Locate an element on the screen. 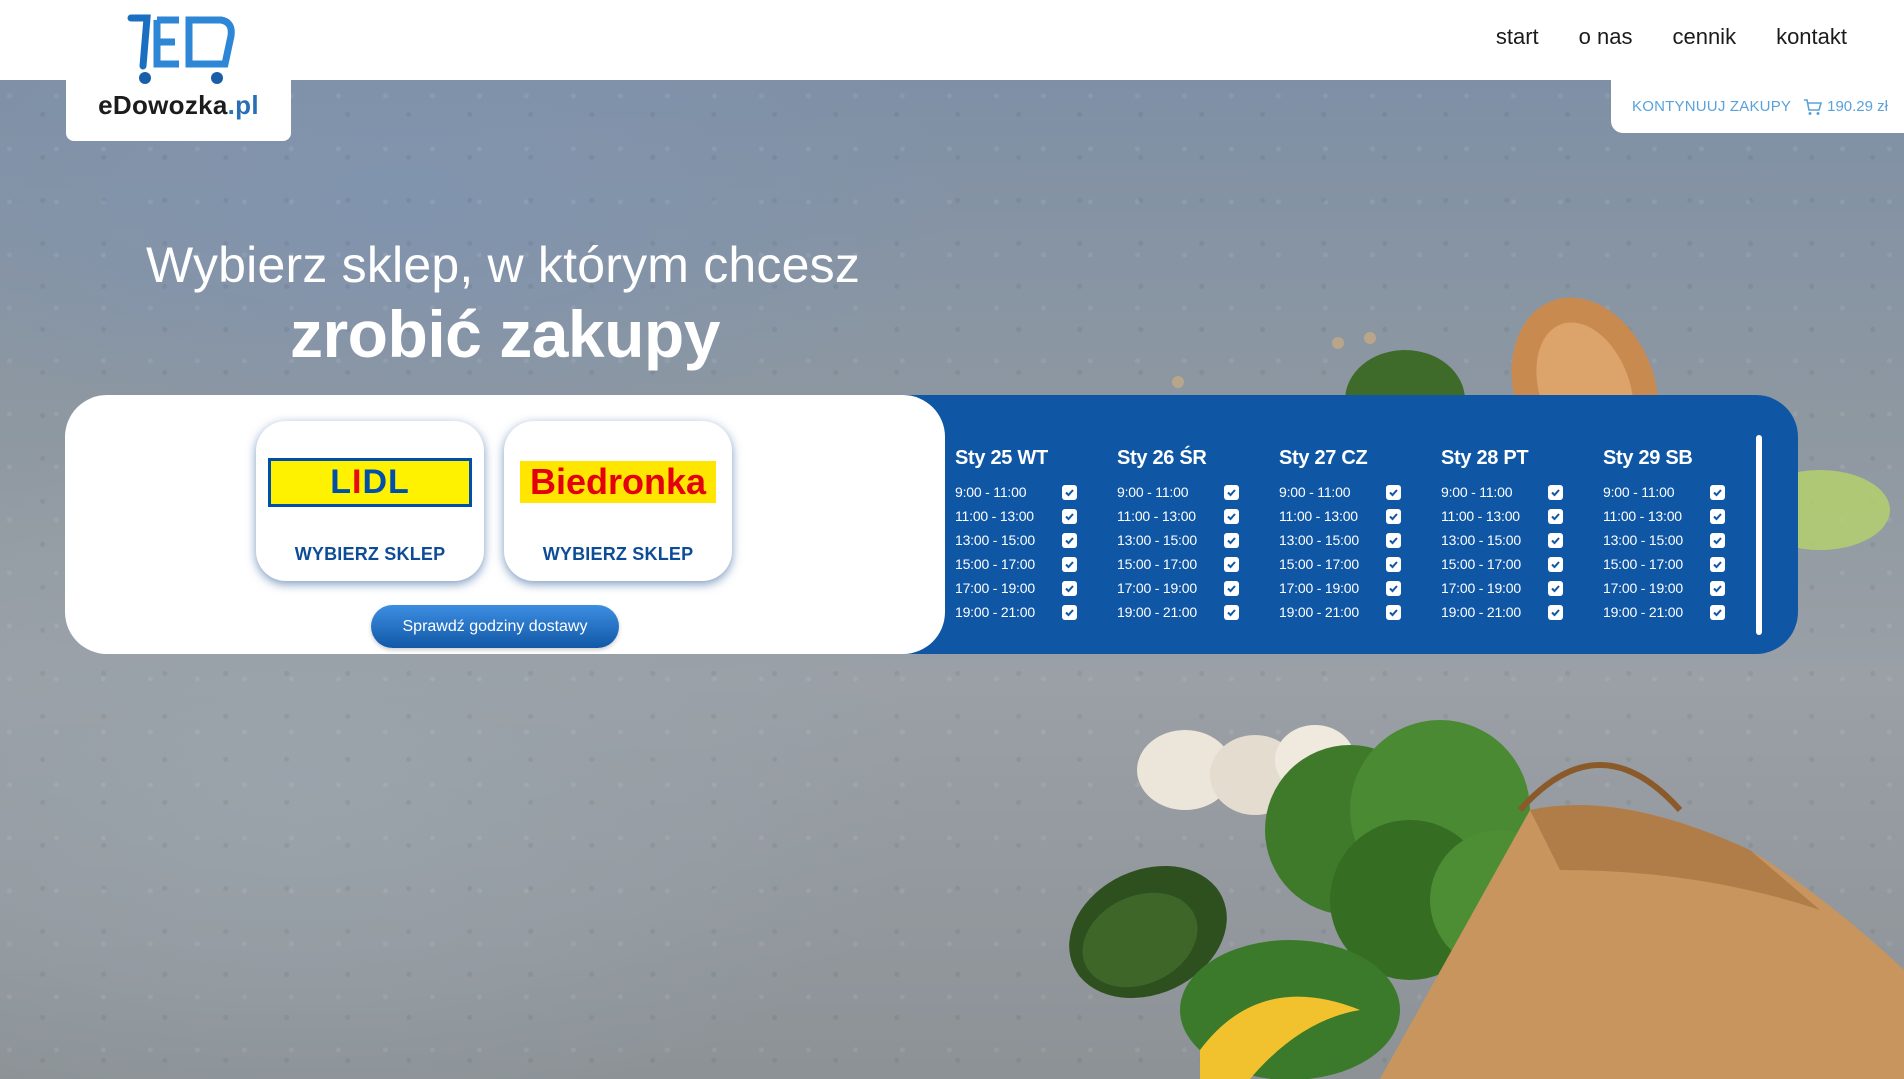  day-title: Sty 28 PT is located at coordinates (1485, 458).